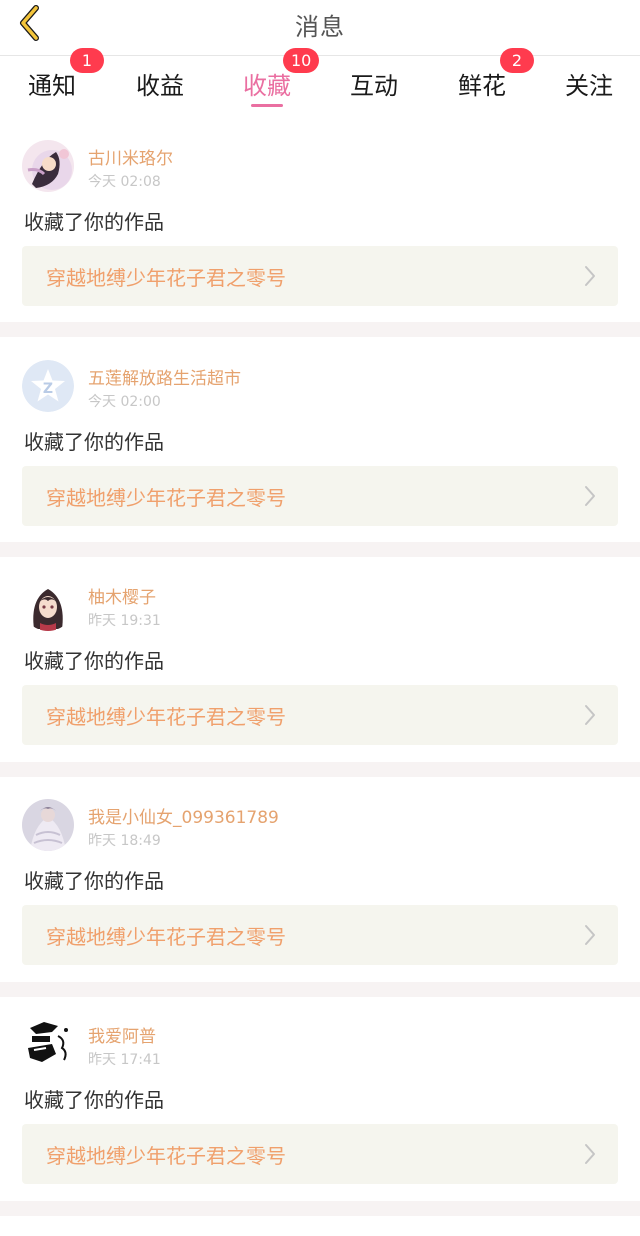  What do you see at coordinates (130, 156) in the screenshot?
I see `username-link: 古川米珞尔` at bounding box center [130, 156].